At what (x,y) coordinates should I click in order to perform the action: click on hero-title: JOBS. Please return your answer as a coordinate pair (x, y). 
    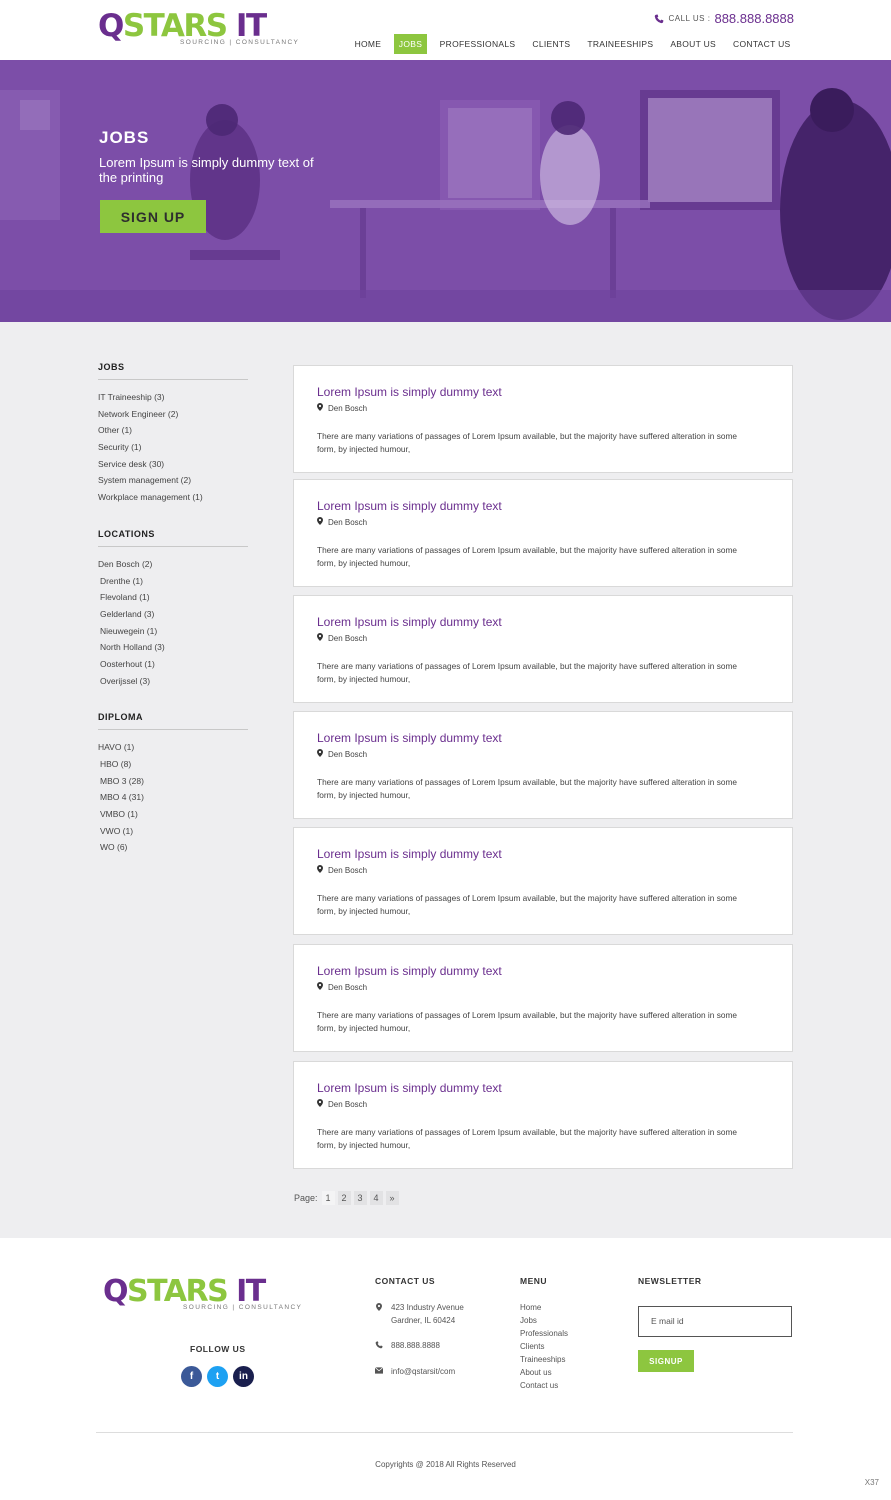
    Looking at the image, I should click on (124, 137).